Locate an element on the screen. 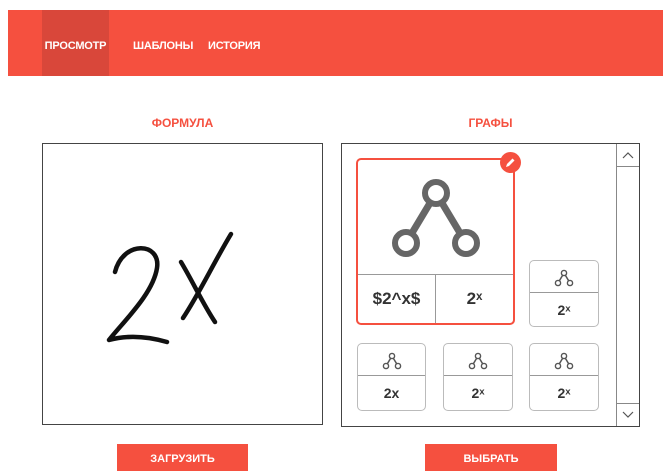 The height and width of the screenshot is (474, 663). graph-card-formula-label: $2^x$ is located at coordinates (396, 298).